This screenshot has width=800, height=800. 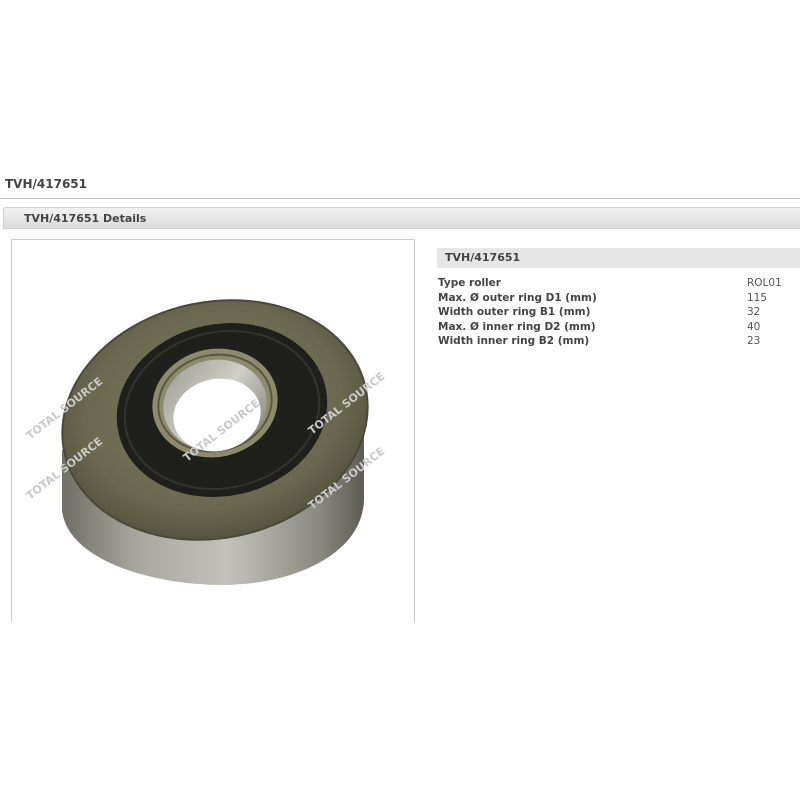 I want to click on spec-row-type-roller: Type roller ROL01, so click(x=619, y=283).